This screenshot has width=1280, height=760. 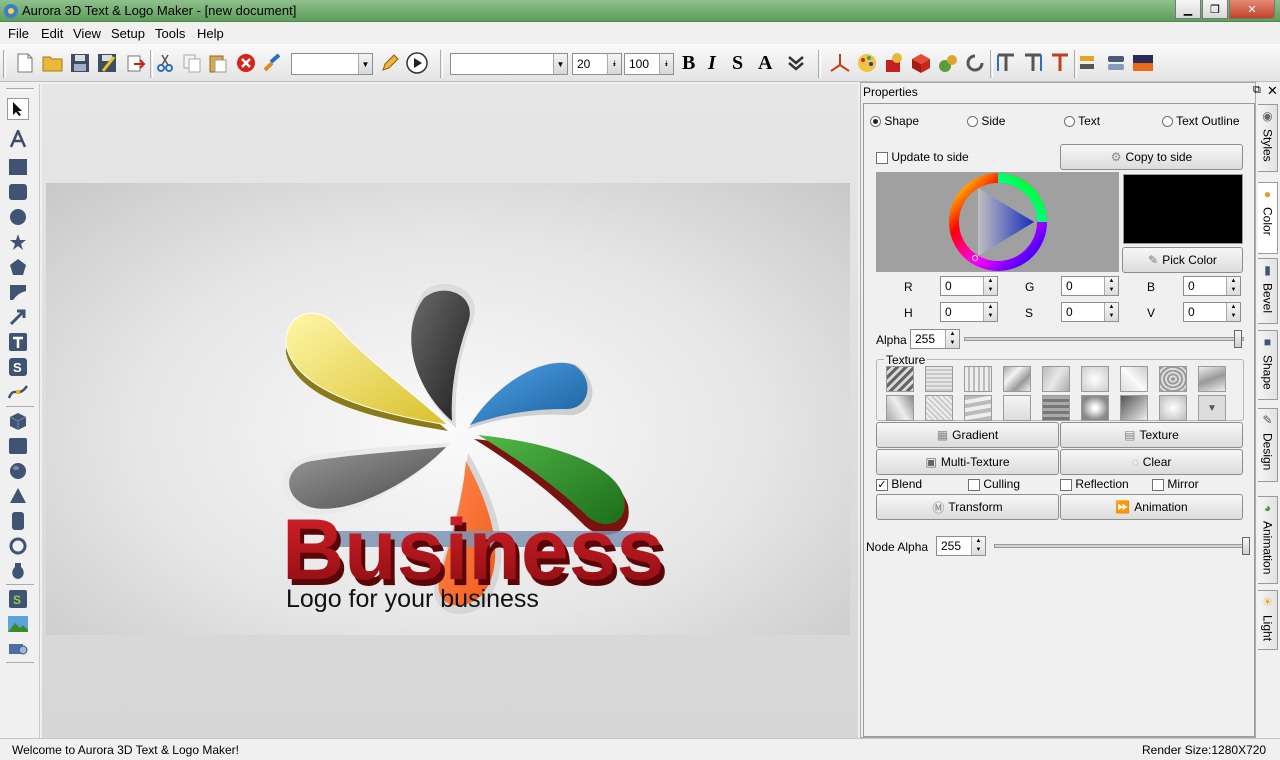 I want to click on menu-setup: Setup, so click(x=128, y=33).